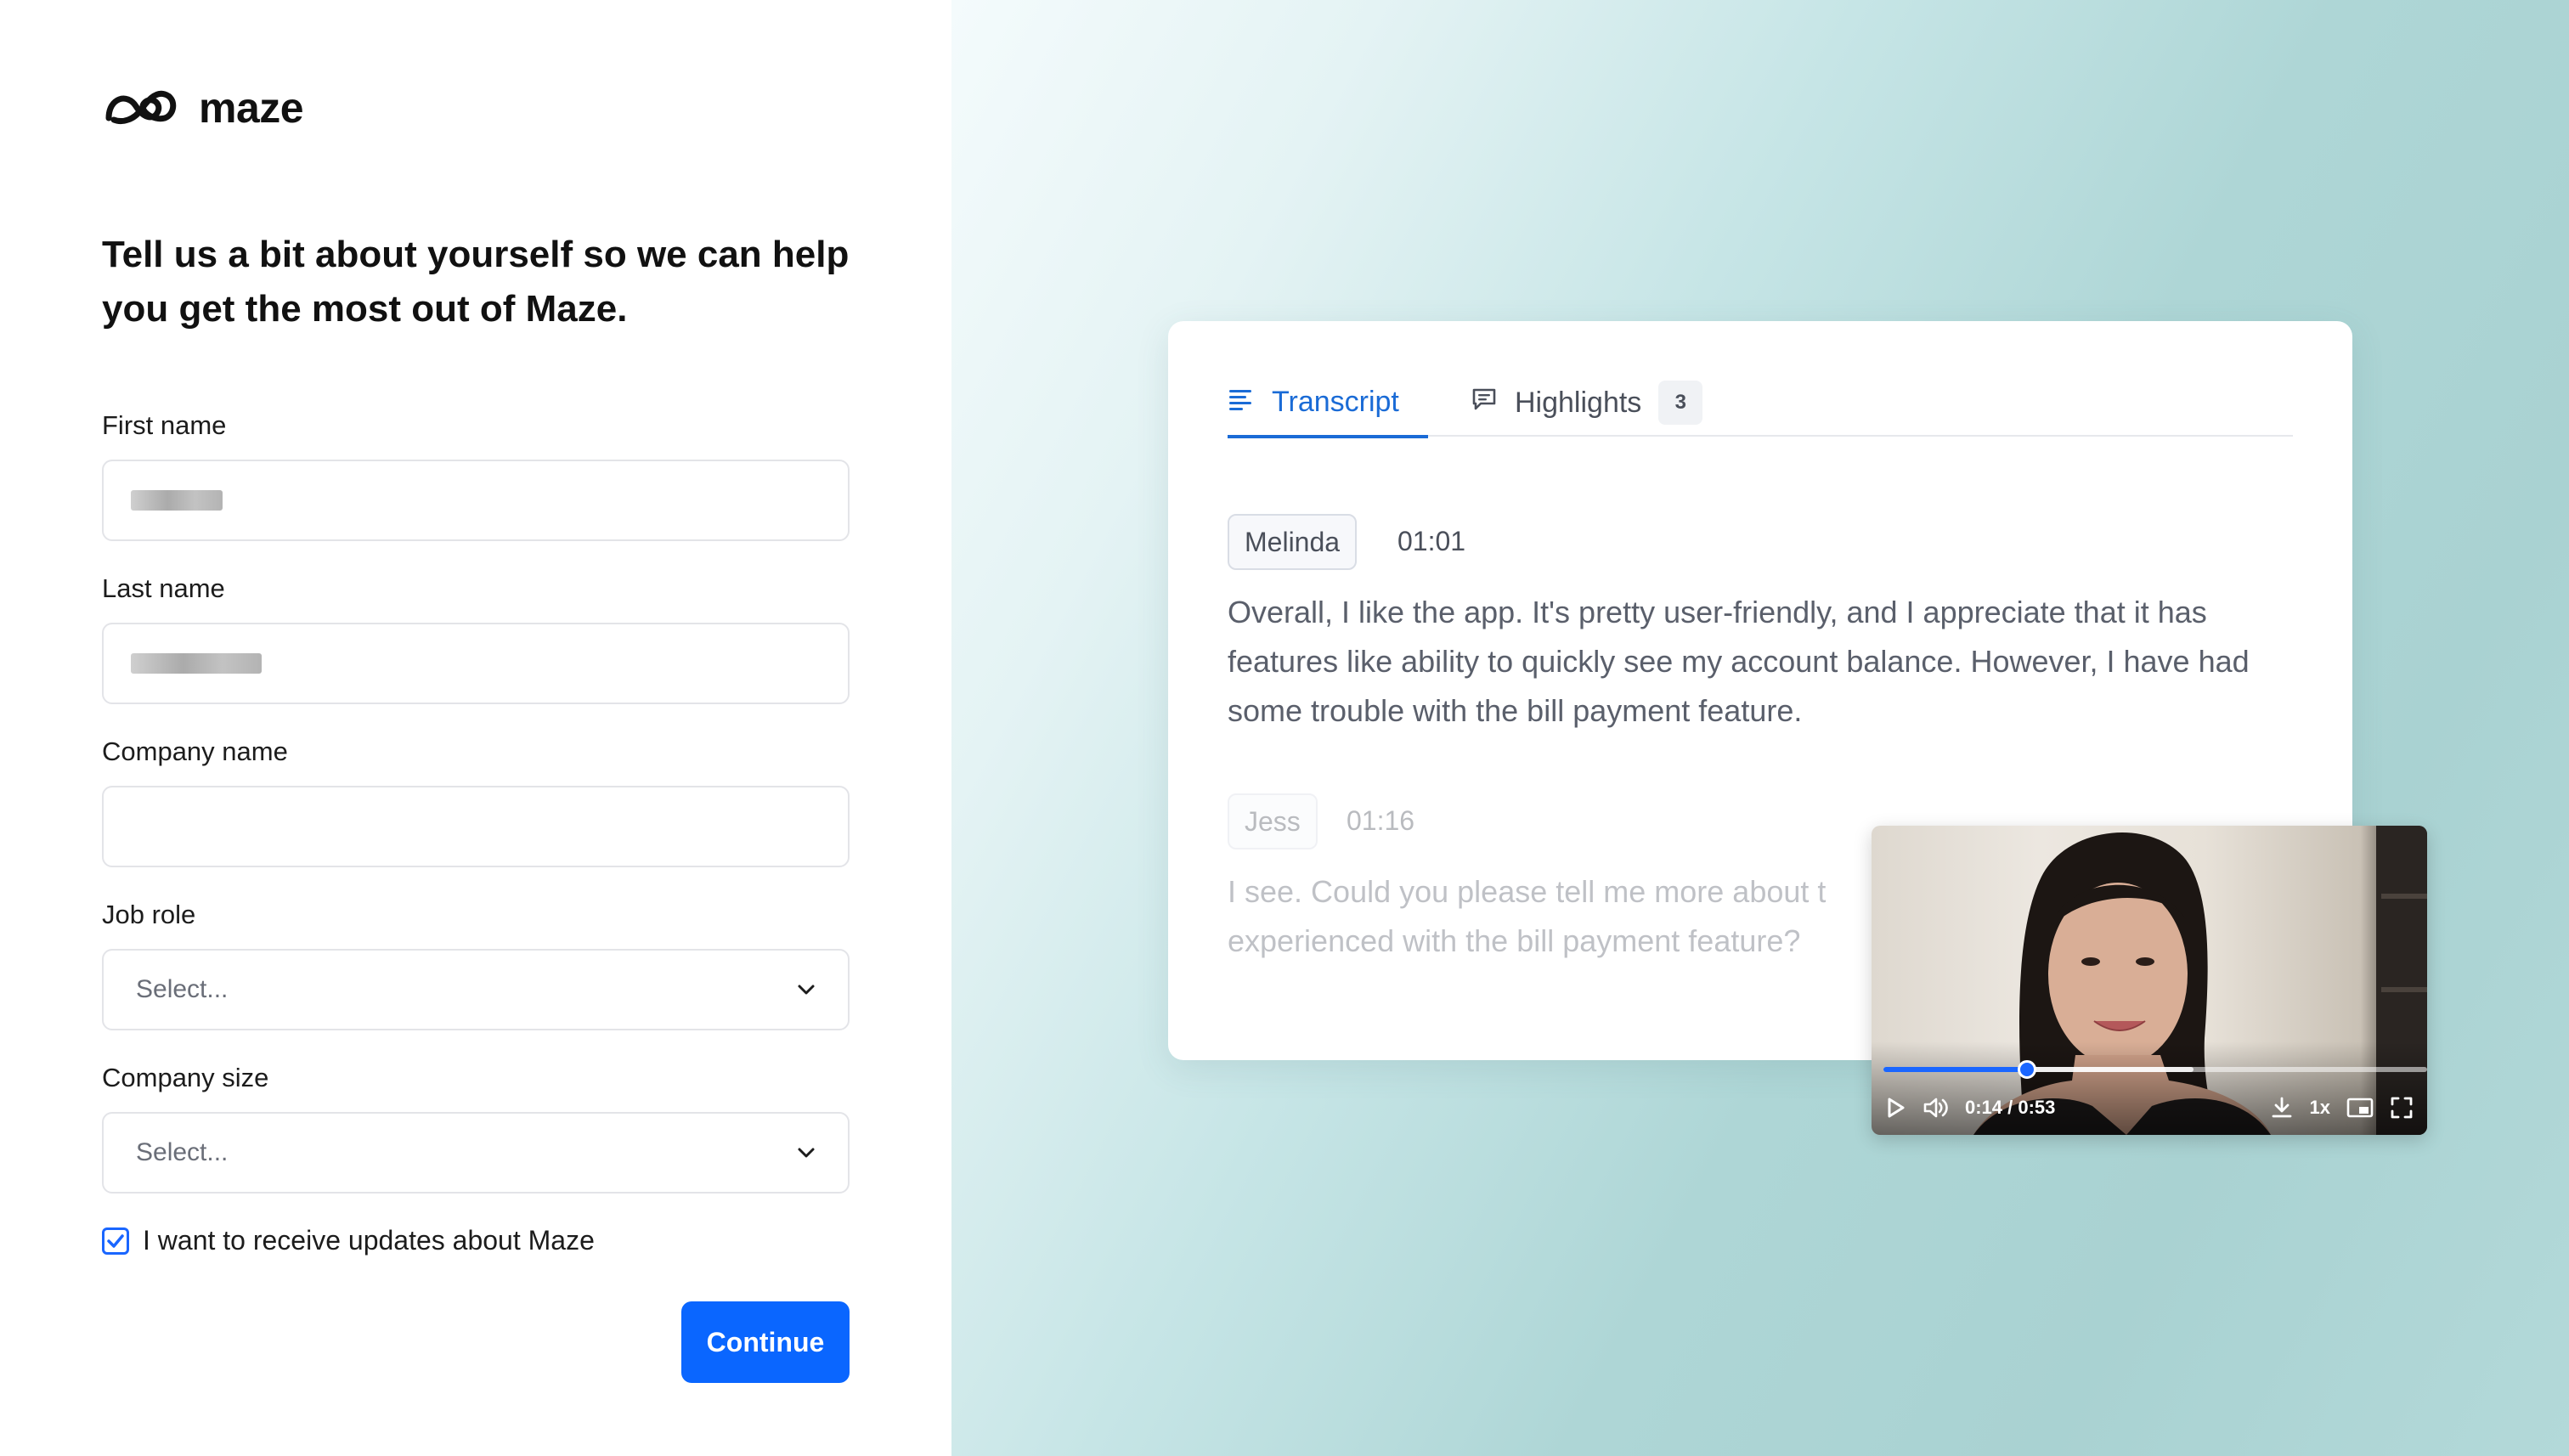 The image size is (2569, 1456). What do you see at coordinates (2150, 1108) in the screenshot?
I see `video-control-row: 0:14 / 0:53 1x` at bounding box center [2150, 1108].